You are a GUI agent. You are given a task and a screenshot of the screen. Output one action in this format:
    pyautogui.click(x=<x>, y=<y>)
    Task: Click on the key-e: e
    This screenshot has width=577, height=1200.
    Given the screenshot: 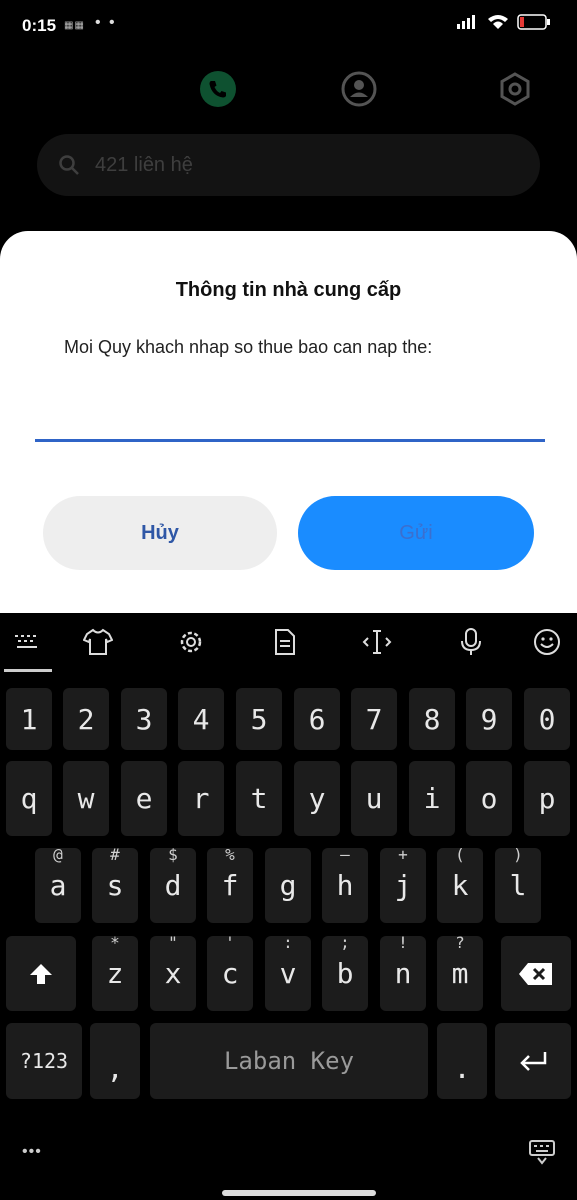 What is the action you would take?
    pyautogui.click(x=144, y=798)
    